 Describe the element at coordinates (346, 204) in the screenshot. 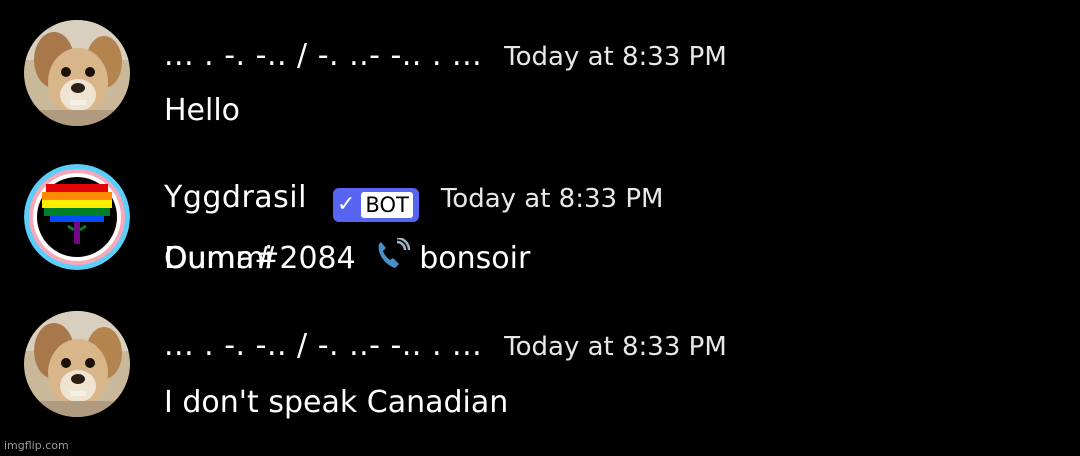

I see `verified-check-icon: ✓` at that location.